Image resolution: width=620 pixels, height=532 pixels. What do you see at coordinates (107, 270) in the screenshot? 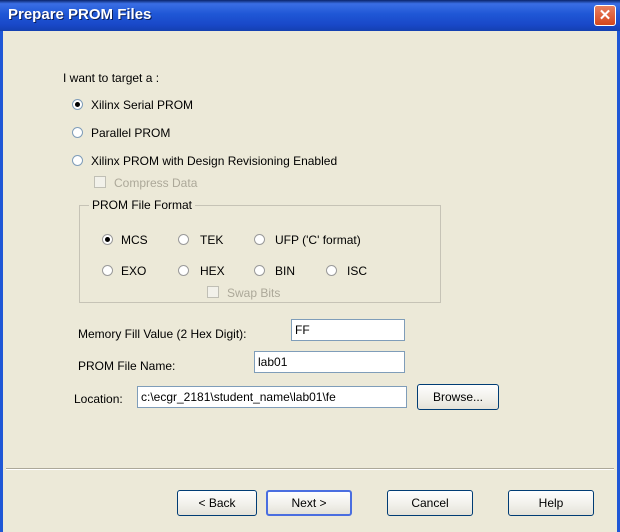
I see `radio-exo` at bounding box center [107, 270].